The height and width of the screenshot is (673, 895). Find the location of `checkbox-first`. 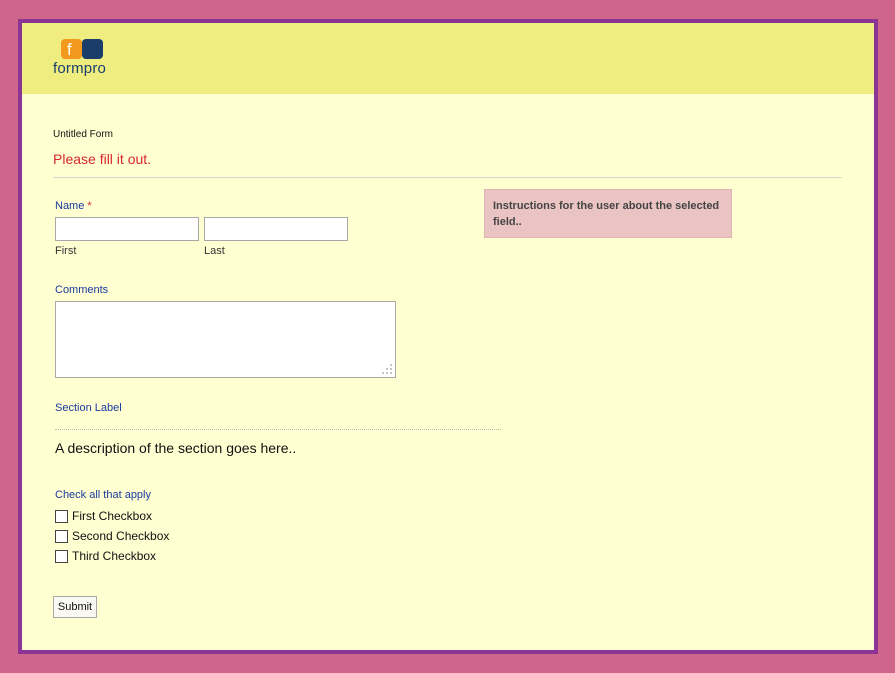

checkbox-first is located at coordinates (61, 516).